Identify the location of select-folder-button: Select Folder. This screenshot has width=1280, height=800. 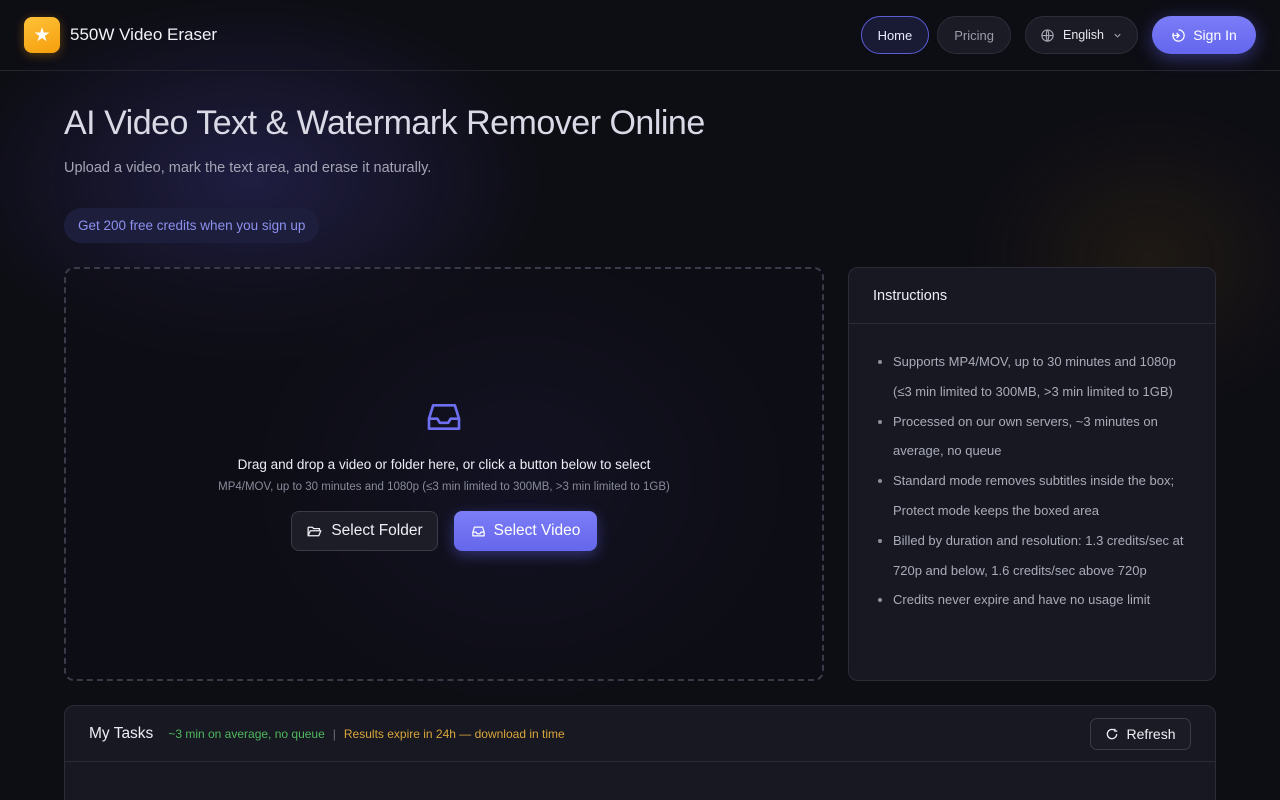
(364, 531).